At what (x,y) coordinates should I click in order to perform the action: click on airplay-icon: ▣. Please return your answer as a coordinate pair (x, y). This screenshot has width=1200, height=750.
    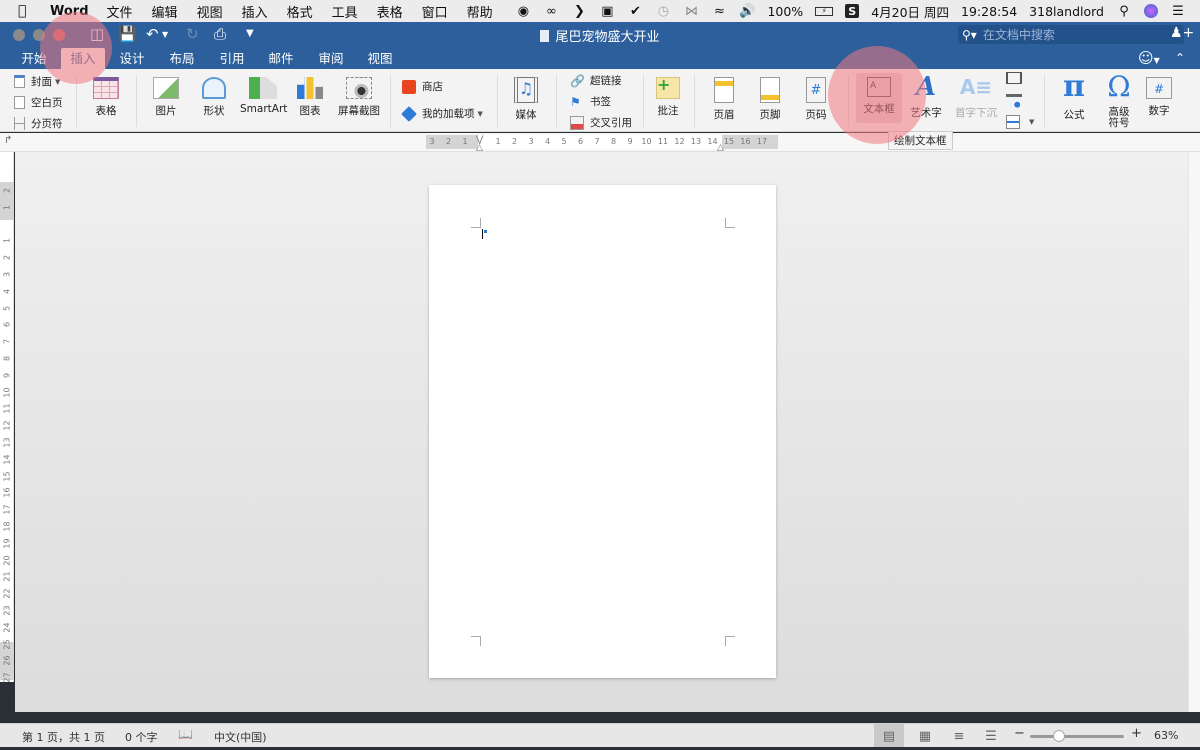
    Looking at the image, I should click on (607, 11).